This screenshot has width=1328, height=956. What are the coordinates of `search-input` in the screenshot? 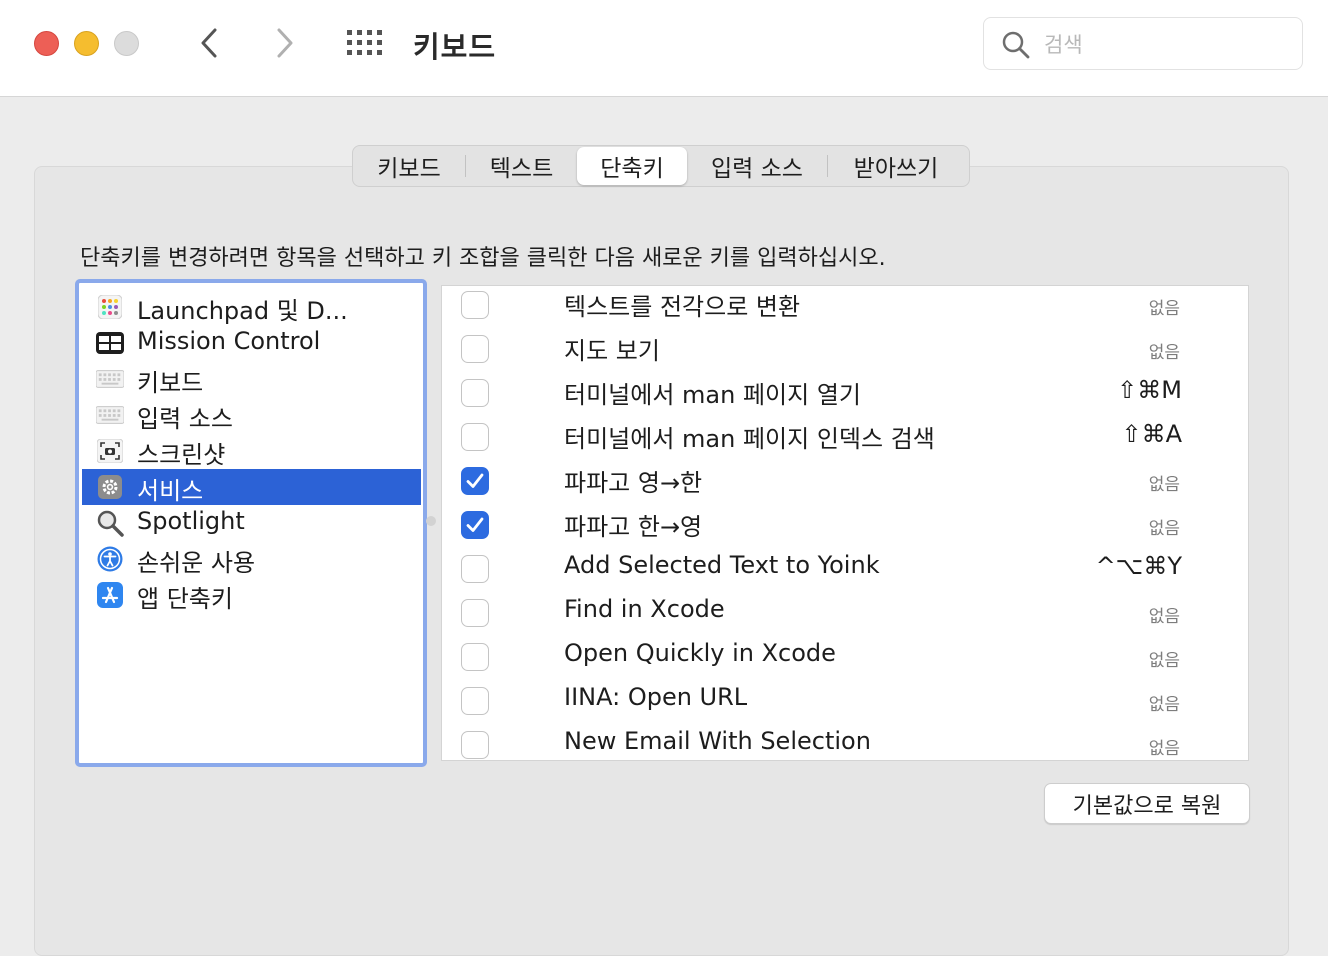 It's located at (1164, 45).